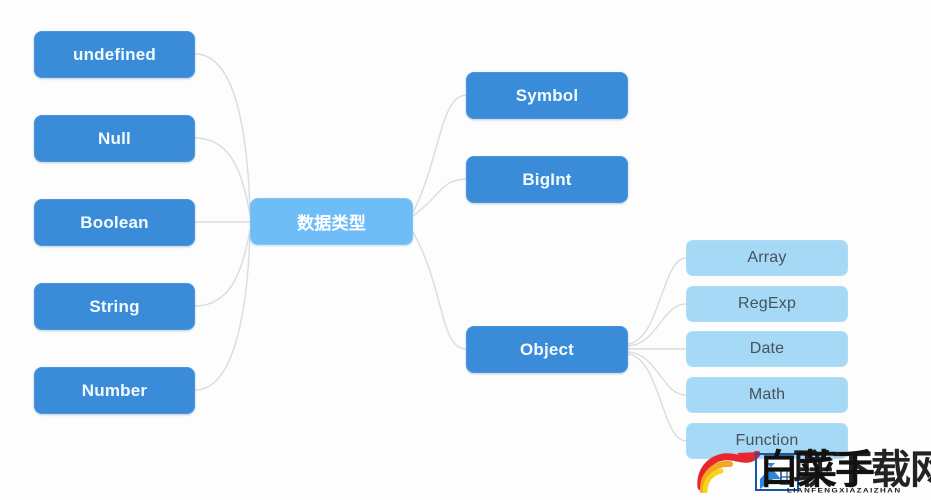 This screenshot has height=500, width=931. I want to click on node-label: String, so click(114, 306).